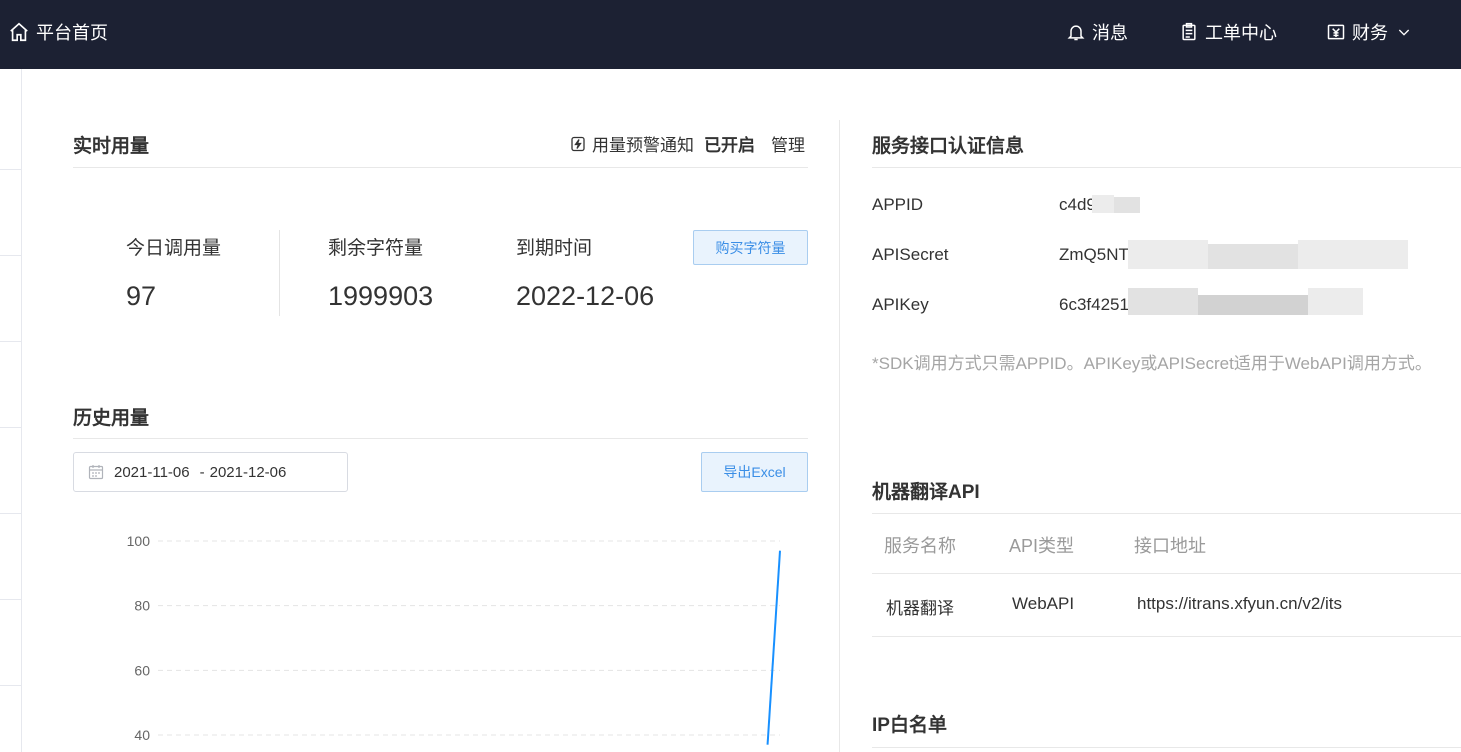 This screenshot has width=1461, height=752. Describe the element at coordinates (152, 472) in the screenshot. I see `date-start: 2021-11-06` at that location.